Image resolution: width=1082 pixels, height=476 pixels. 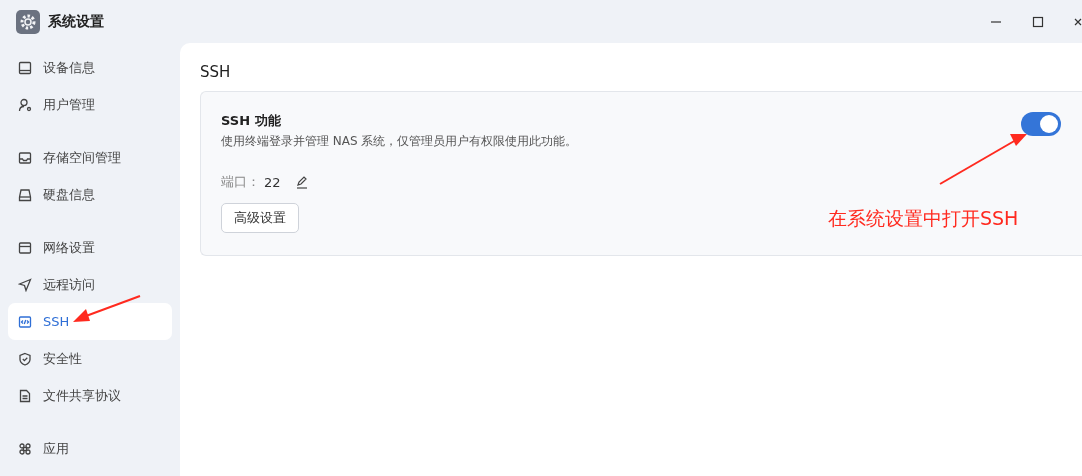 What do you see at coordinates (90, 358) in the screenshot?
I see `sidebar-item: 安全性` at bounding box center [90, 358].